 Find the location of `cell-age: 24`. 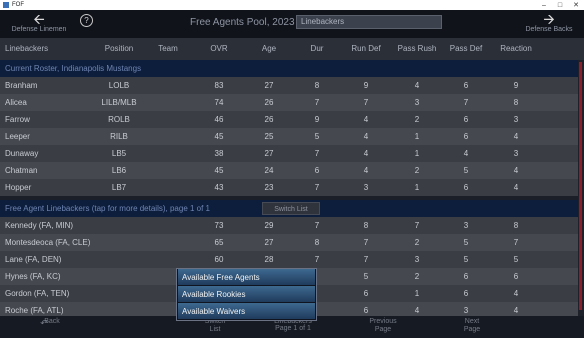

cell-age: 24 is located at coordinates (269, 170).